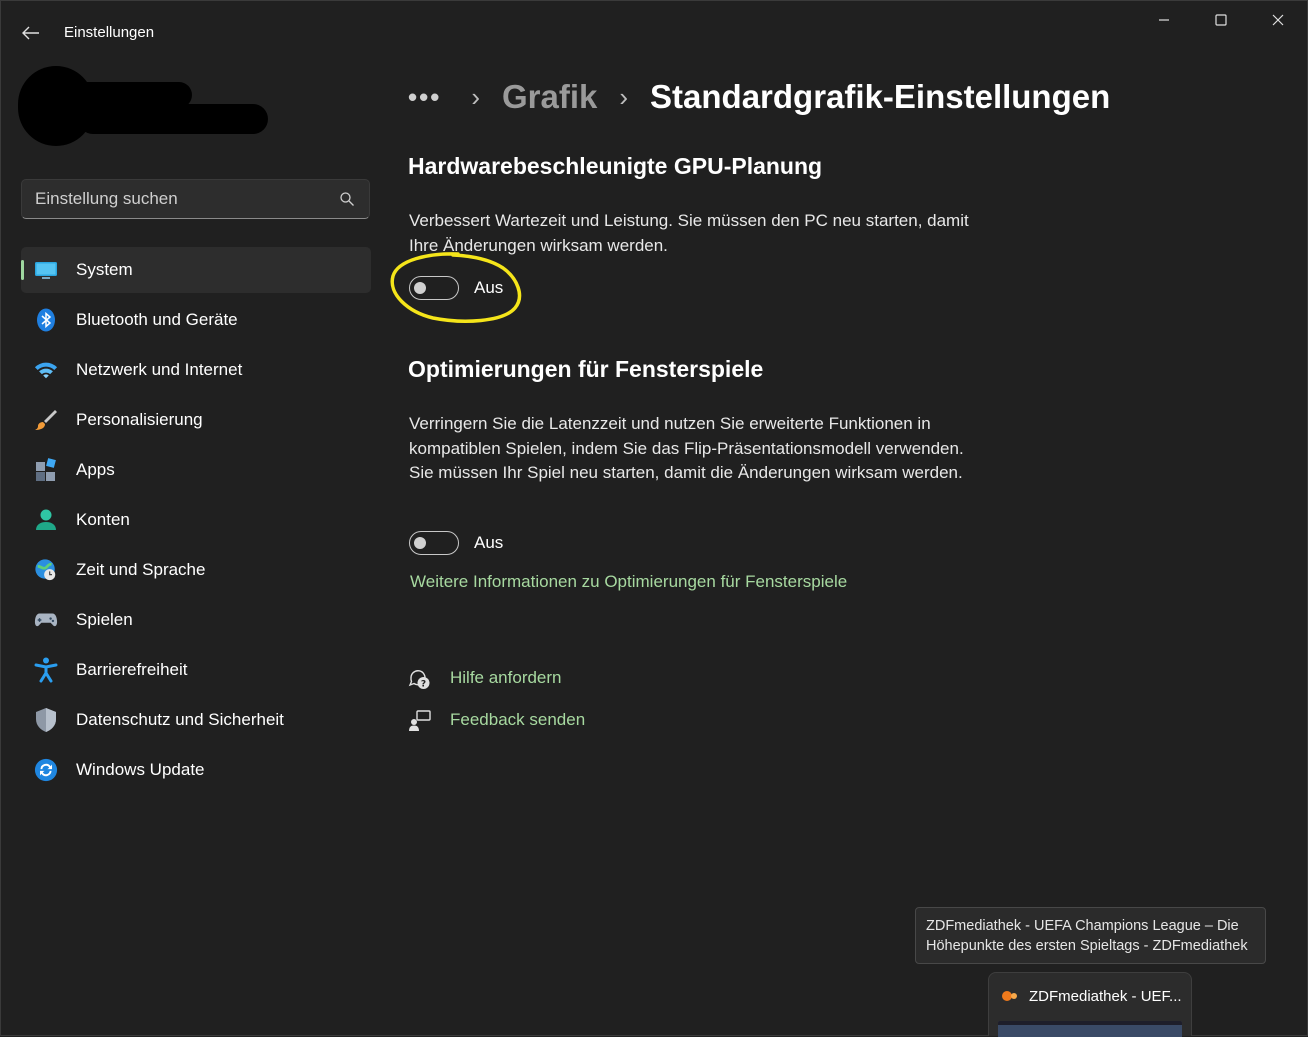 The width and height of the screenshot is (1308, 1037). I want to click on windowed-games-heading: Optimierungen für Fensterspiele, so click(586, 369).